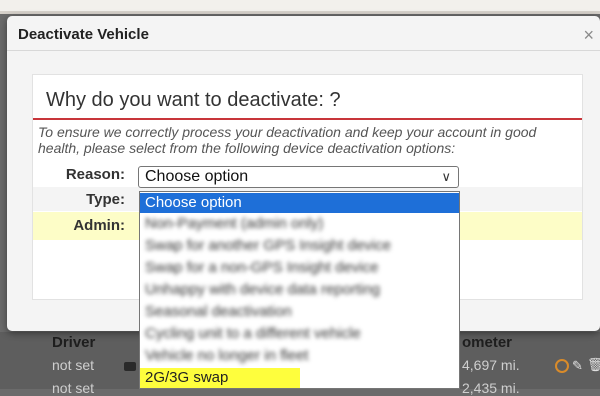 This screenshot has width=600, height=396. I want to click on dialog-header: Deactivate Vehicle ×, so click(303, 33).